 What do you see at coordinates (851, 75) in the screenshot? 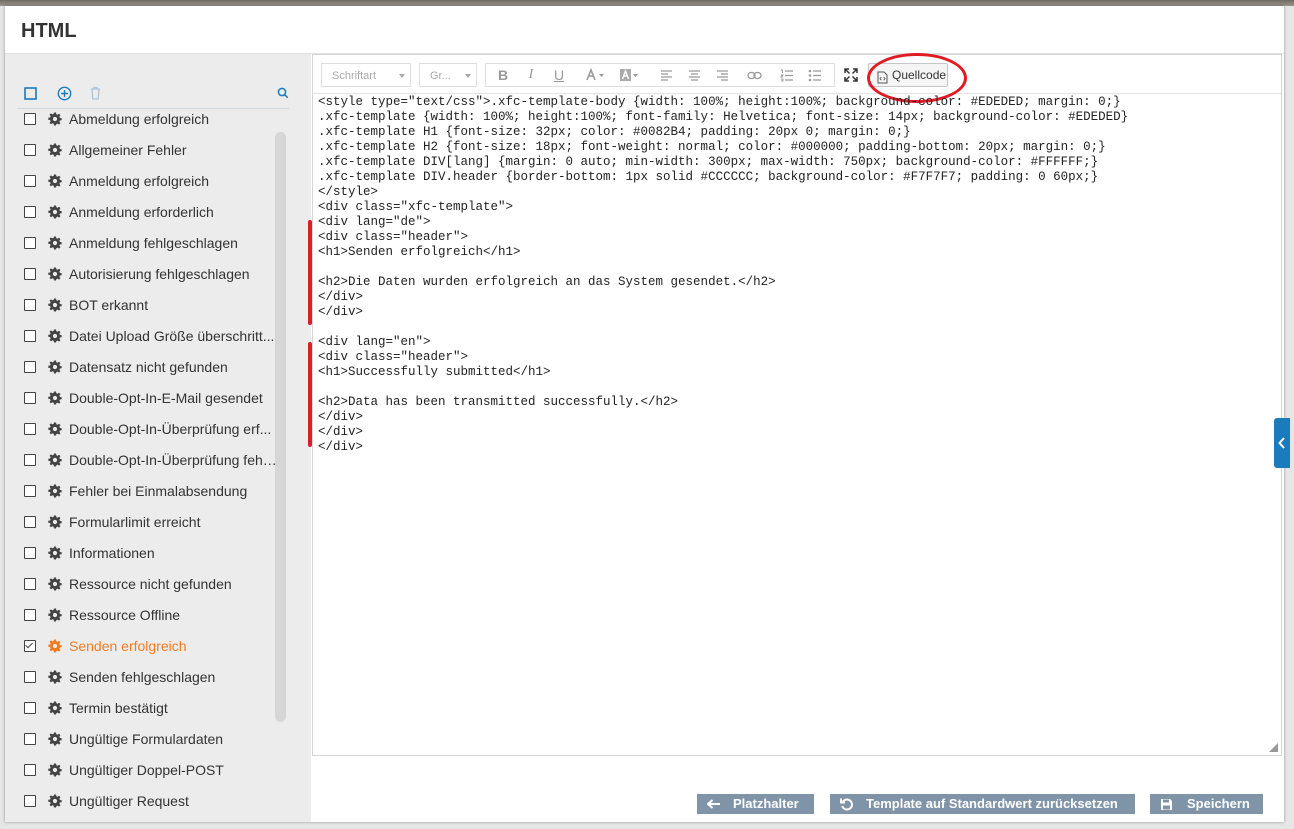
I see `fullscreen-icon` at bounding box center [851, 75].